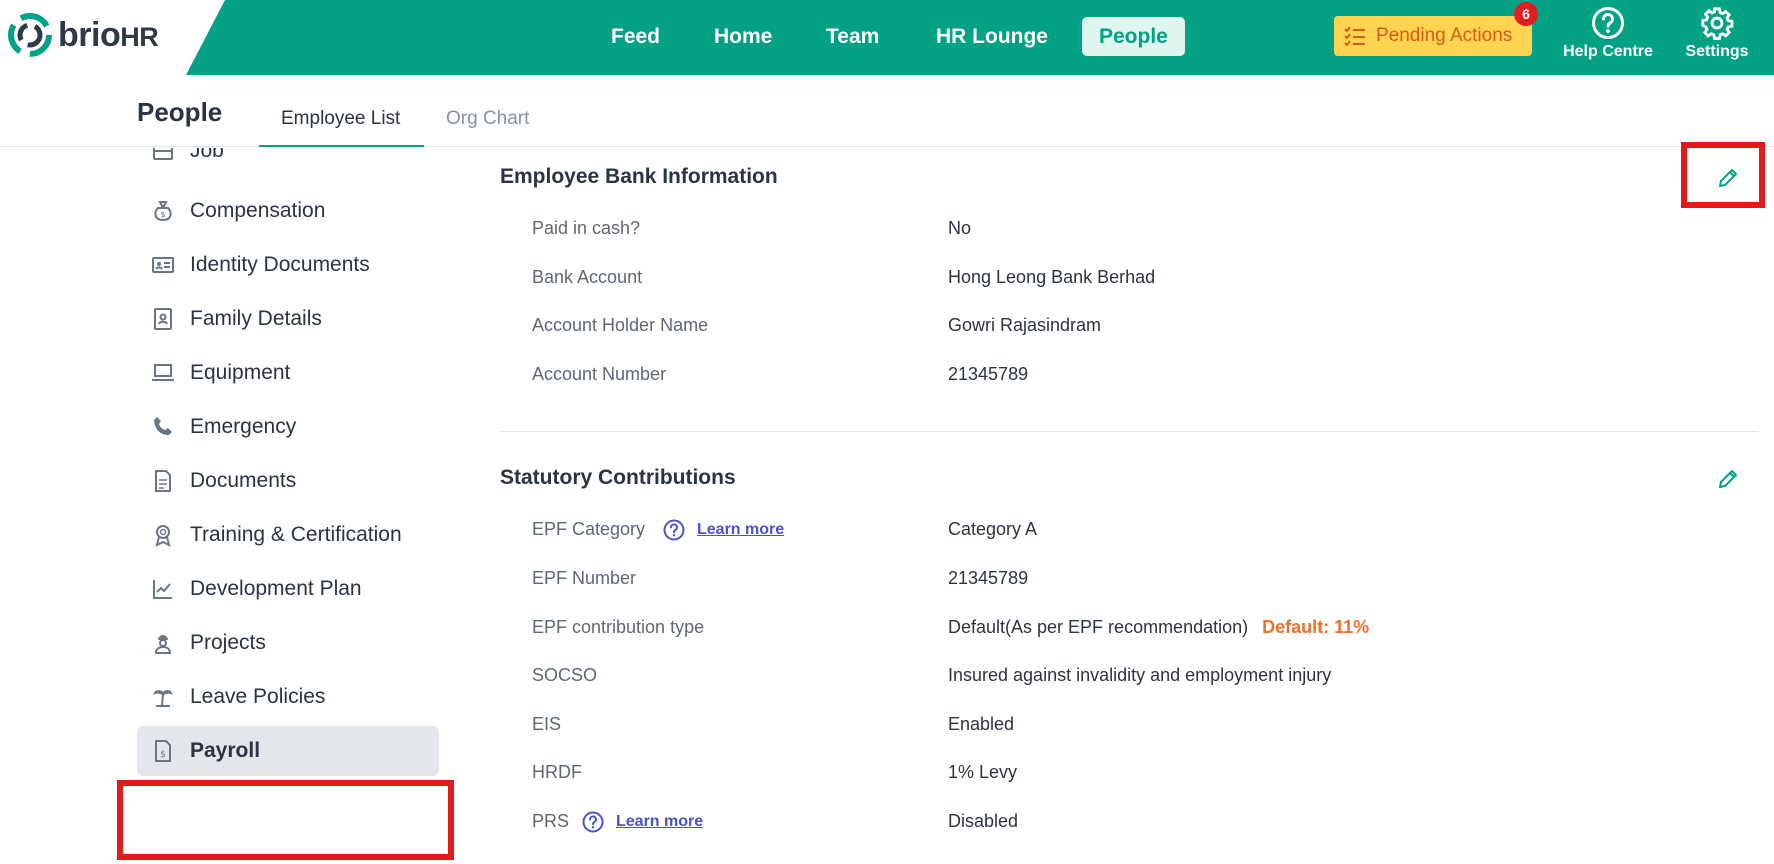 The width and height of the screenshot is (1774, 864). I want to click on sidebar-item-compensation: $ Compensation, so click(288, 211).